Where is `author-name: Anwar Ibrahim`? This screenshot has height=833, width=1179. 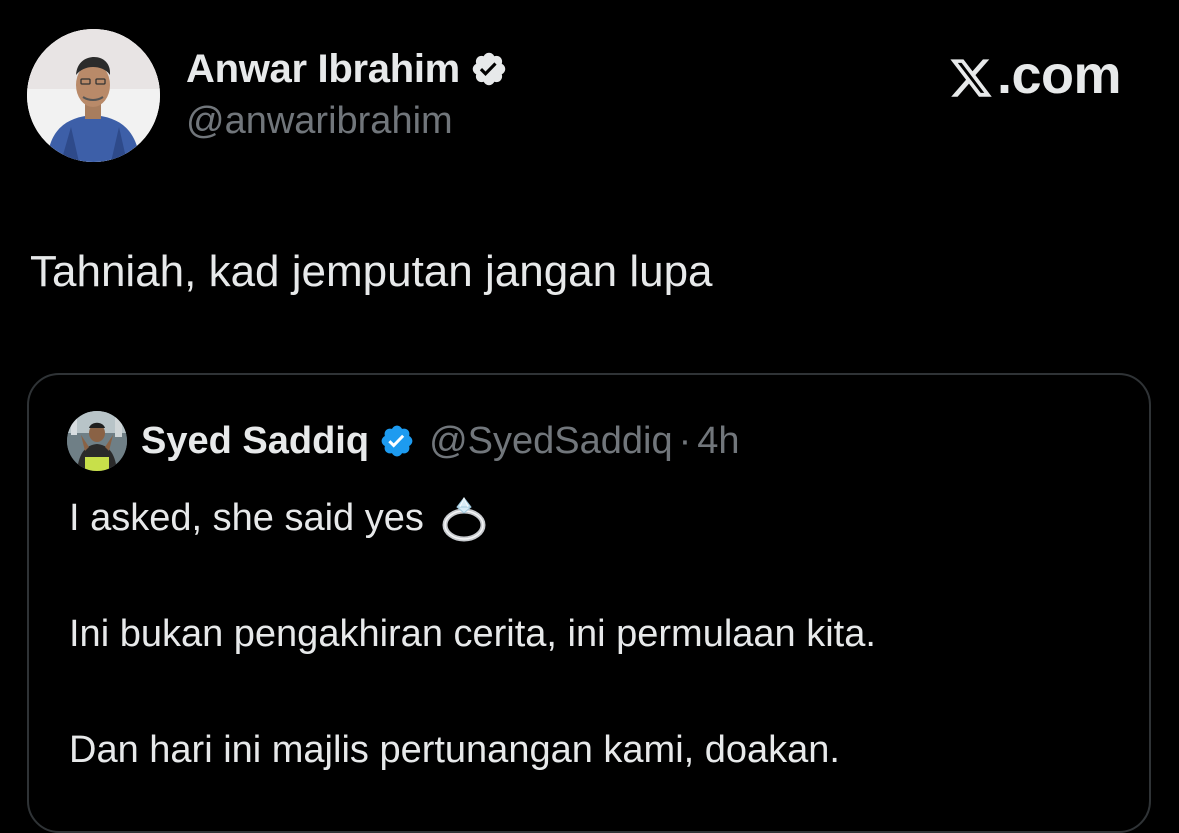
author-name: Anwar Ibrahim is located at coordinates (323, 69).